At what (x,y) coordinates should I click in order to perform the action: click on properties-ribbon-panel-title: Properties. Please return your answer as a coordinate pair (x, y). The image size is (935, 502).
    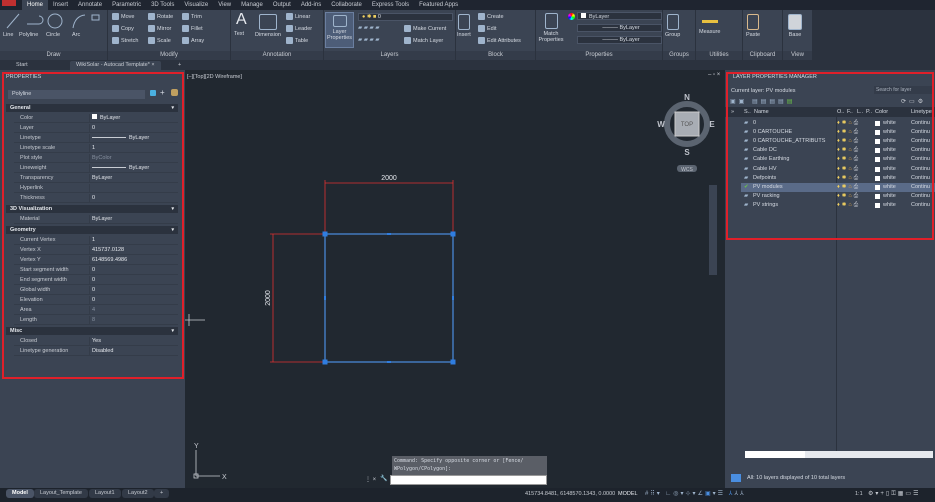
    Looking at the image, I should click on (599, 55).